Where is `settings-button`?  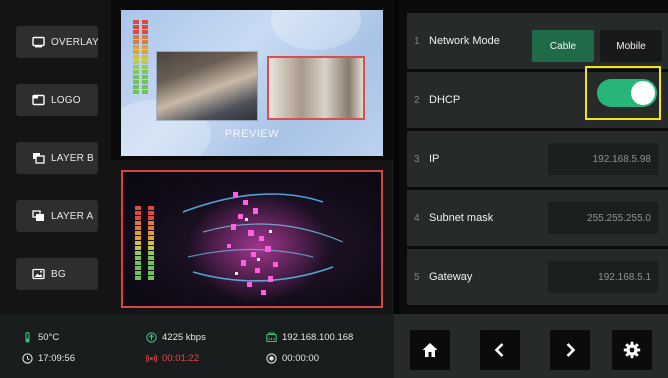 settings-button is located at coordinates (632, 350).